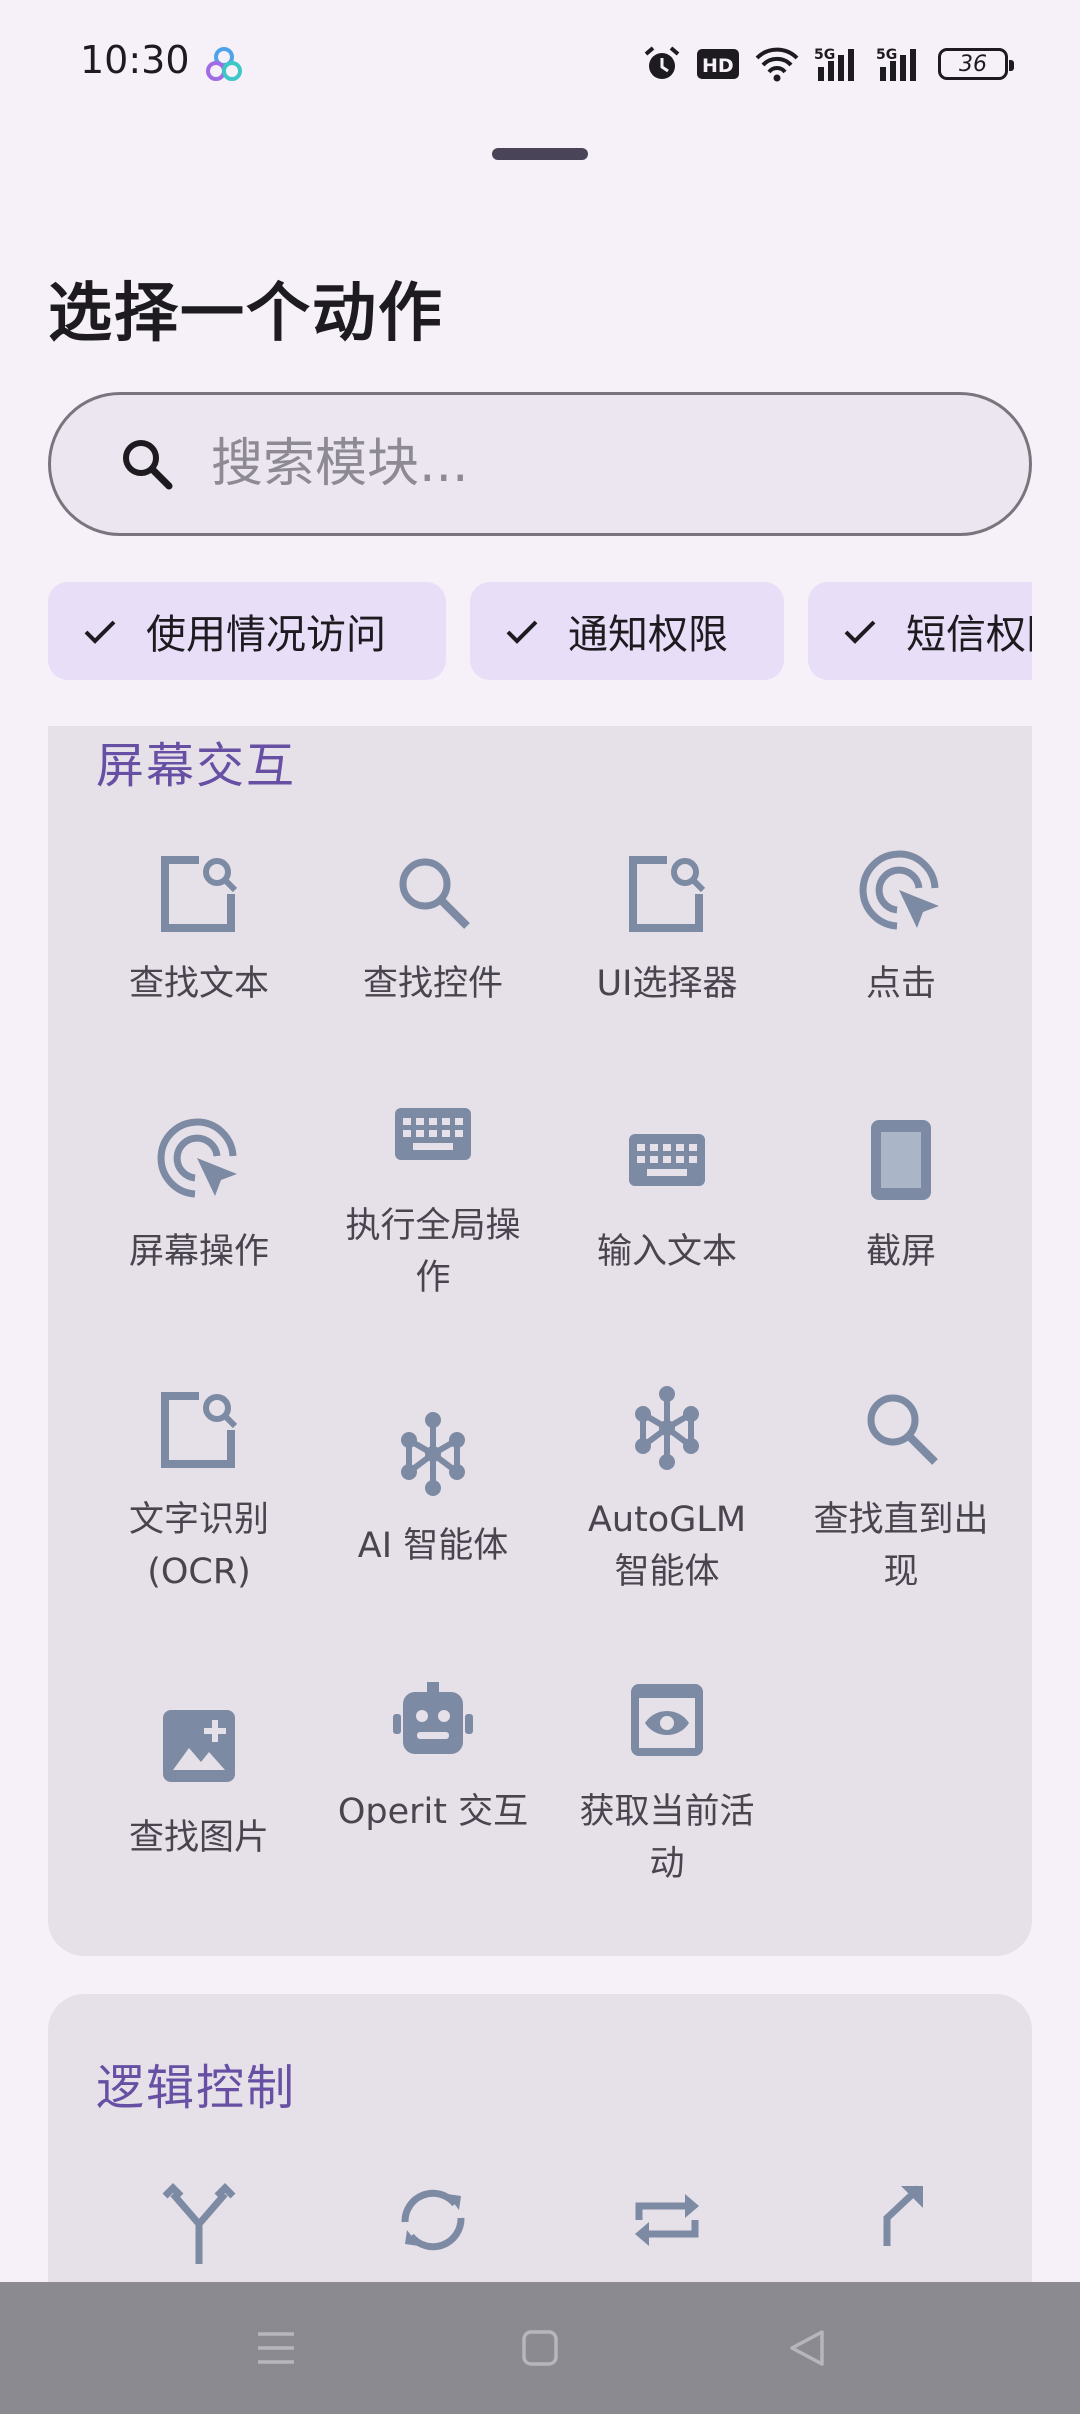 The width and height of the screenshot is (1080, 2414). I want to click on module-screenshot: 截屏, so click(901, 1197).